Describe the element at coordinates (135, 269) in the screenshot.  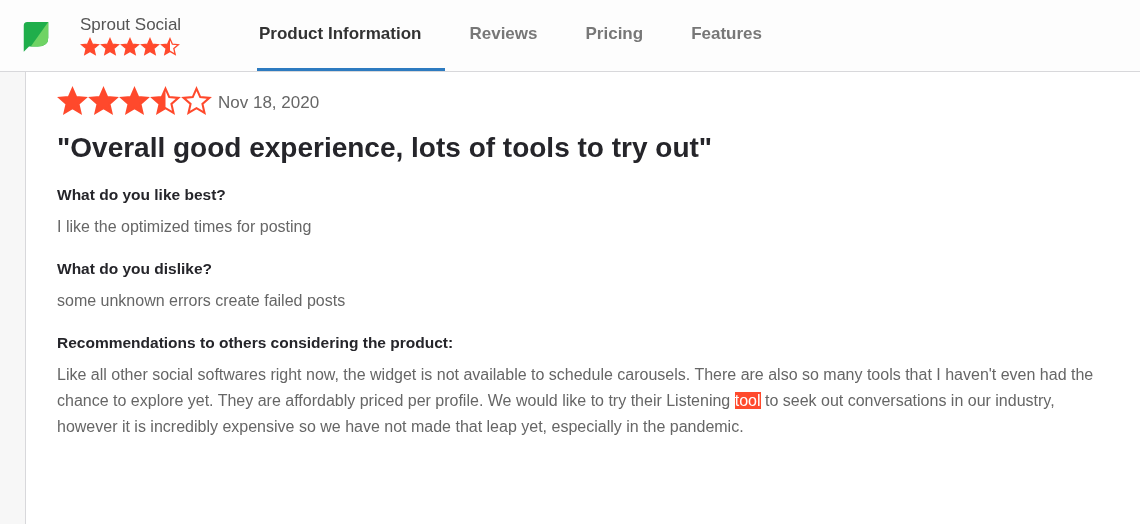
I see `question-heading: What do you dislike?` at that location.